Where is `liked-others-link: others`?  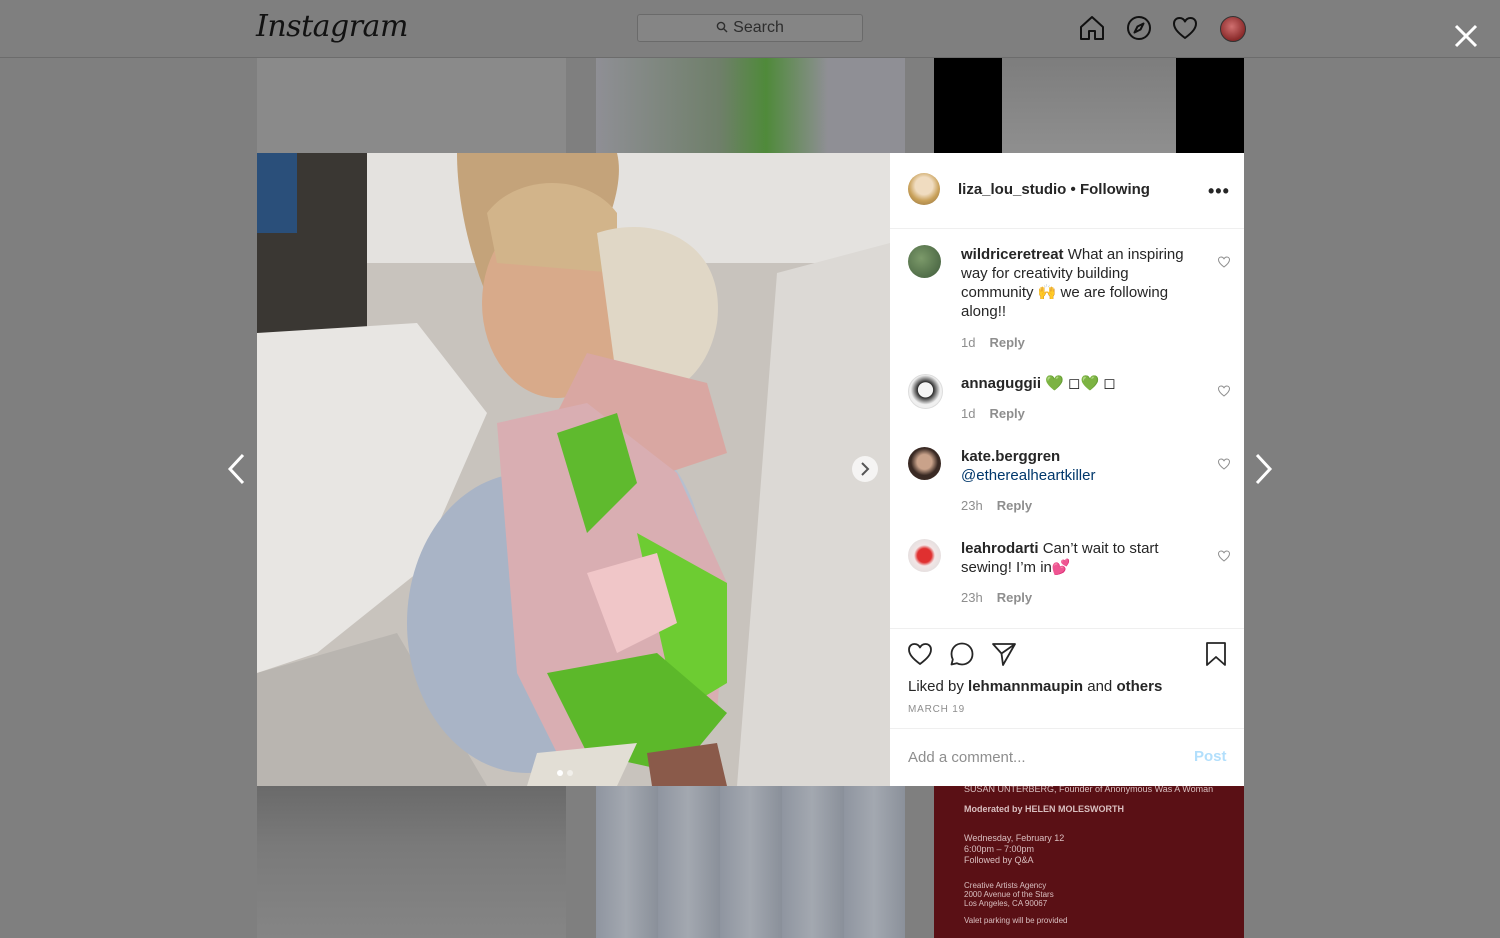
liked-others-link: others is located at coordinates (1139, 686).